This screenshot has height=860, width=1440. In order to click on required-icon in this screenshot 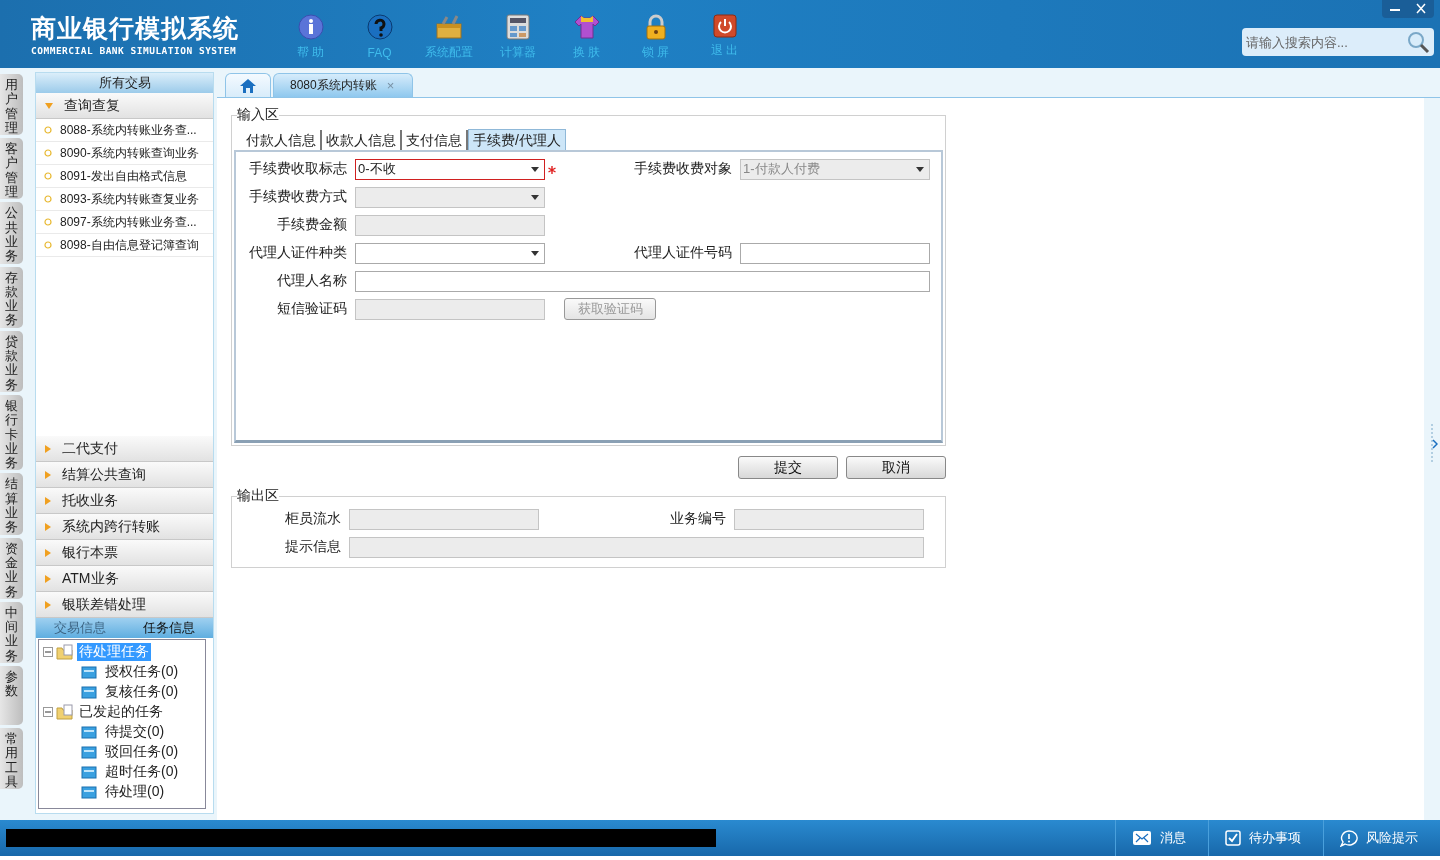, I will do `click(552, 169)`.